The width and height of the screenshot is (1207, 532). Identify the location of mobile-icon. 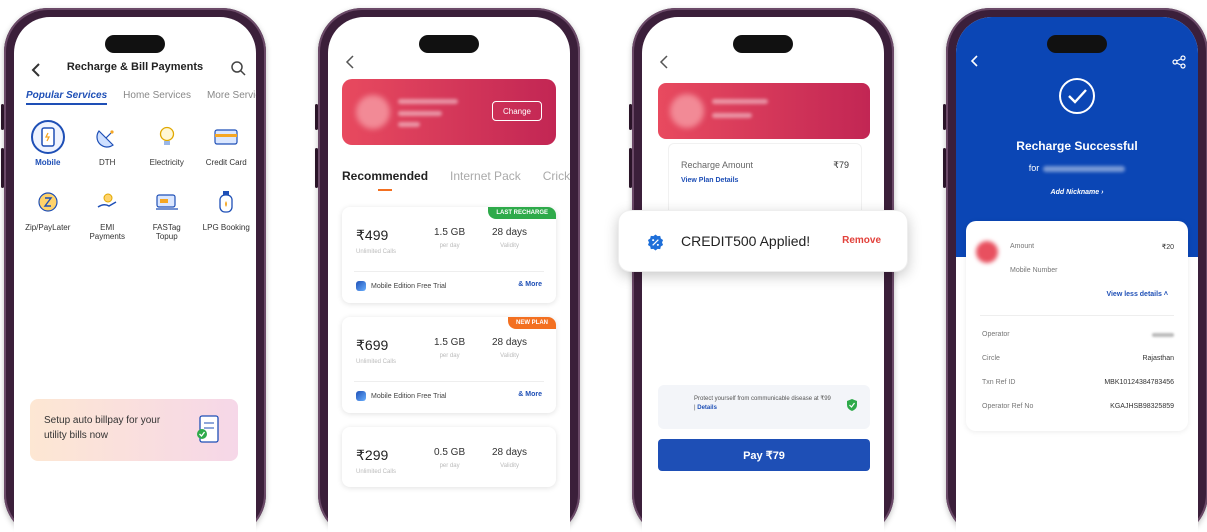
(47, 137).